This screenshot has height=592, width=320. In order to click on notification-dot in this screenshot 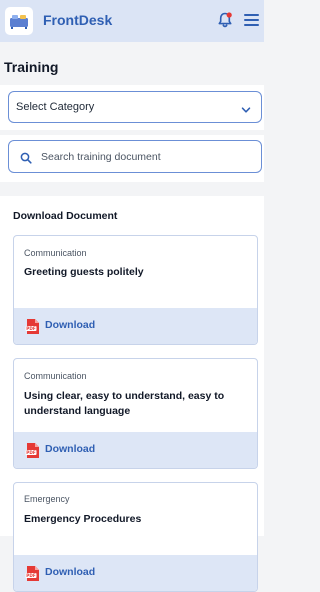, I will do `click(229, 15)`.